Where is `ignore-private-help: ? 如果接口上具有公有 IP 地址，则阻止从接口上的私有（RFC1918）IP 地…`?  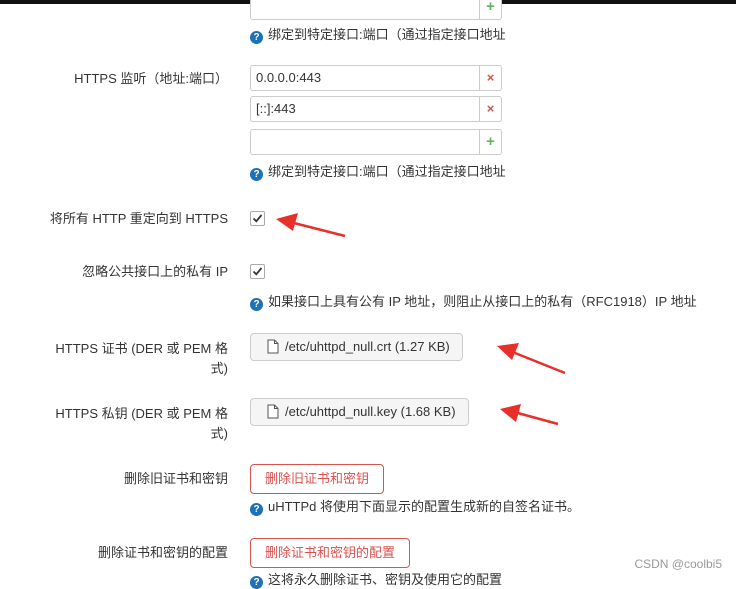
ignore-private-help: ? 如果接口上具有公有 IP 地址，则阻止从接口上的私有（RFC1918）IP 地… is located at coordinates (473, 302).